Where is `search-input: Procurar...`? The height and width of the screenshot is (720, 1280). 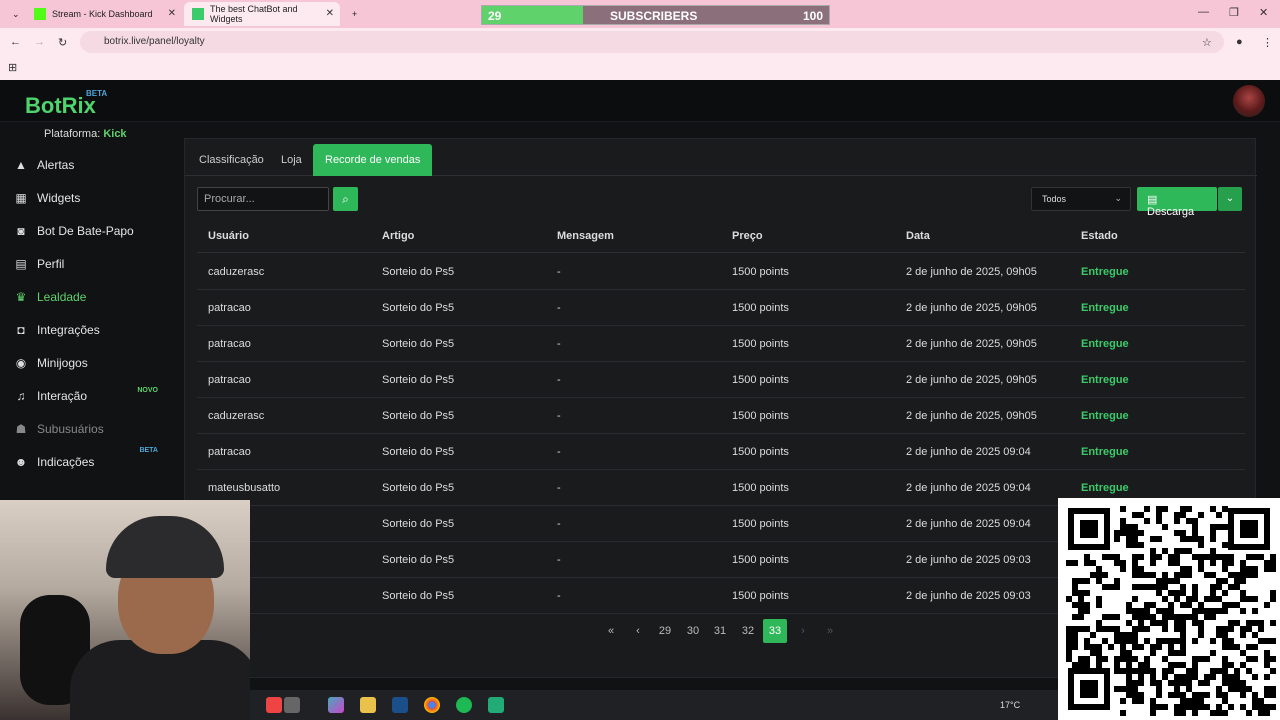 search-input: Procurar... is located at coordinates (263, 199).